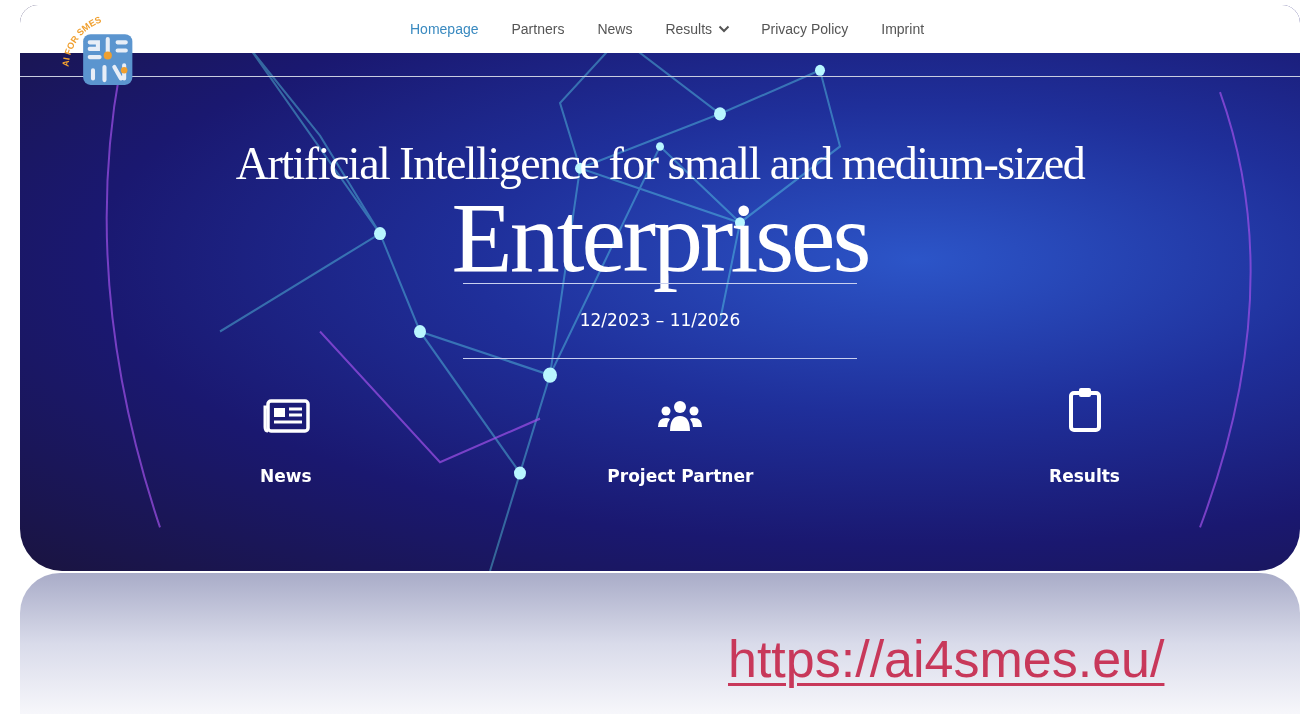 The width and height of the screenshot is (1309, 714). I want to click on nav-link: Imprint, so click(903, 29).